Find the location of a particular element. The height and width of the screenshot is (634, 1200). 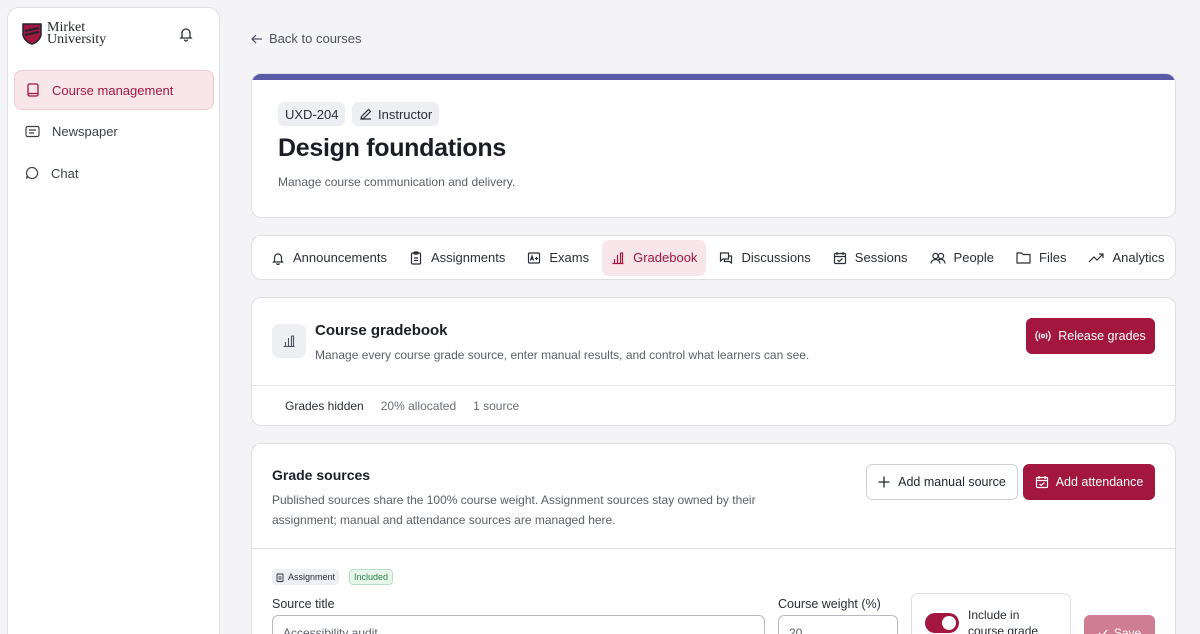

include-in-grade-toggle-box: Include in course grade is located at coordinates (991, 613).